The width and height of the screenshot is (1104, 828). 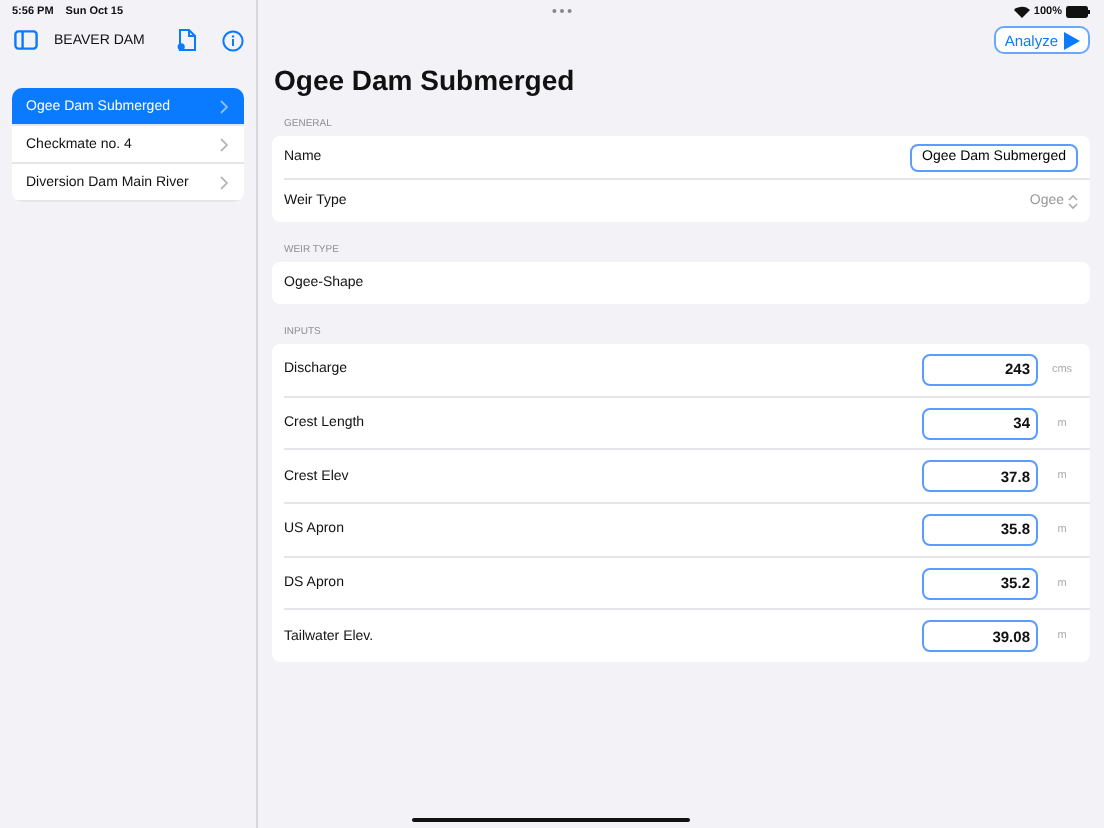 I want to click on info-icon, so click(x=233, y=40).